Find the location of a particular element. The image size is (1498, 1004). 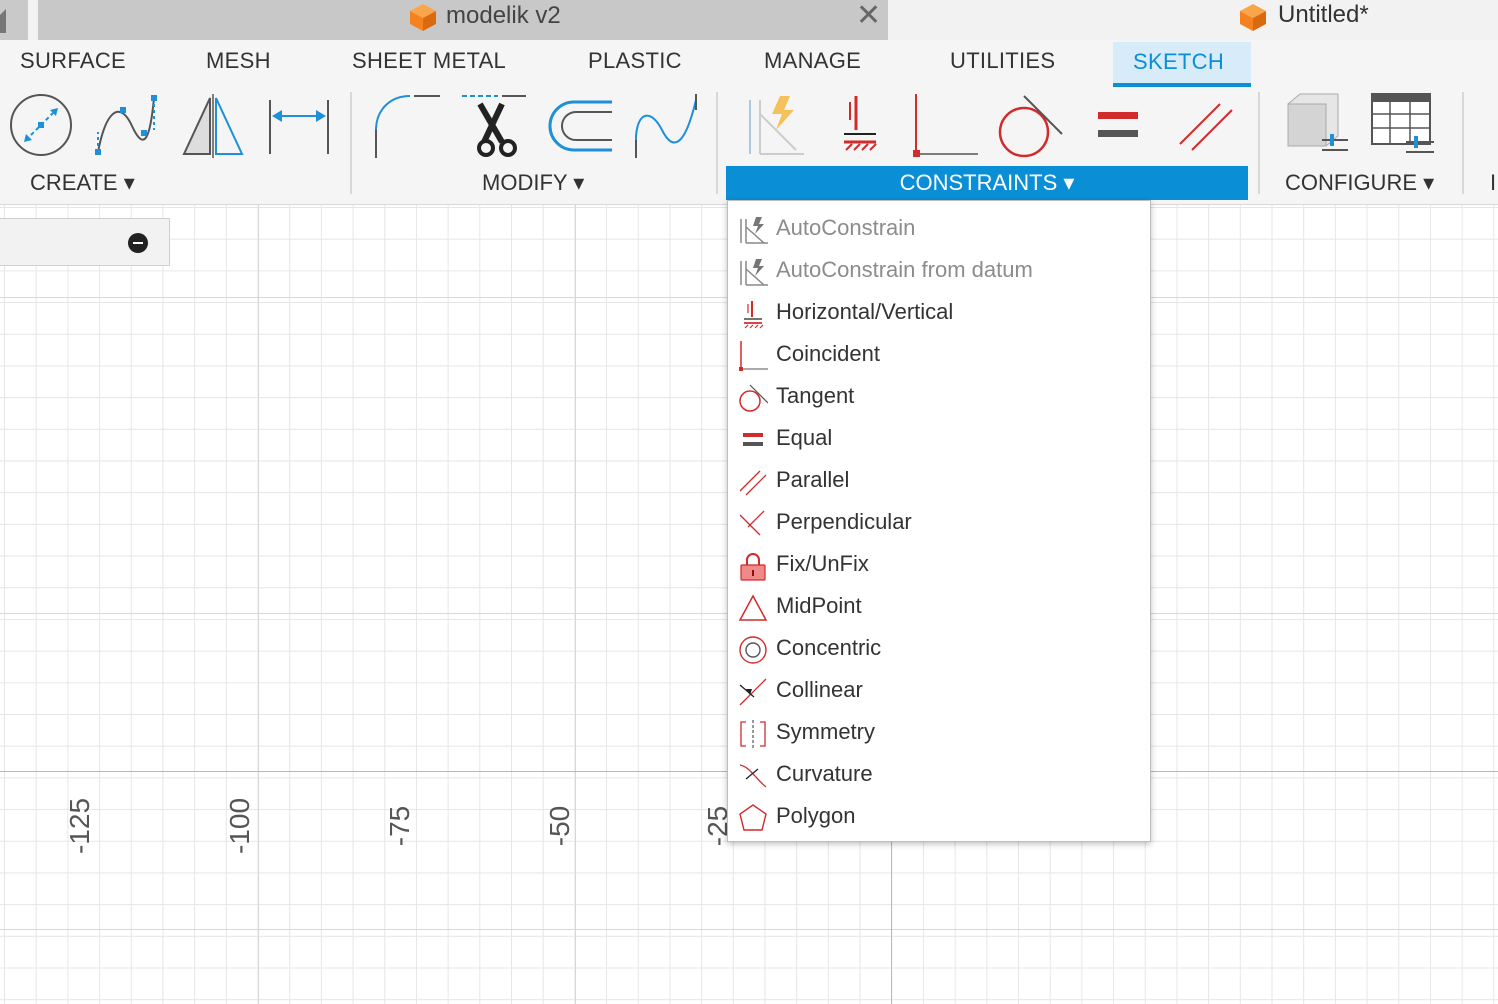

menu-item-label: Polygon is located at coordinates (816, 815).